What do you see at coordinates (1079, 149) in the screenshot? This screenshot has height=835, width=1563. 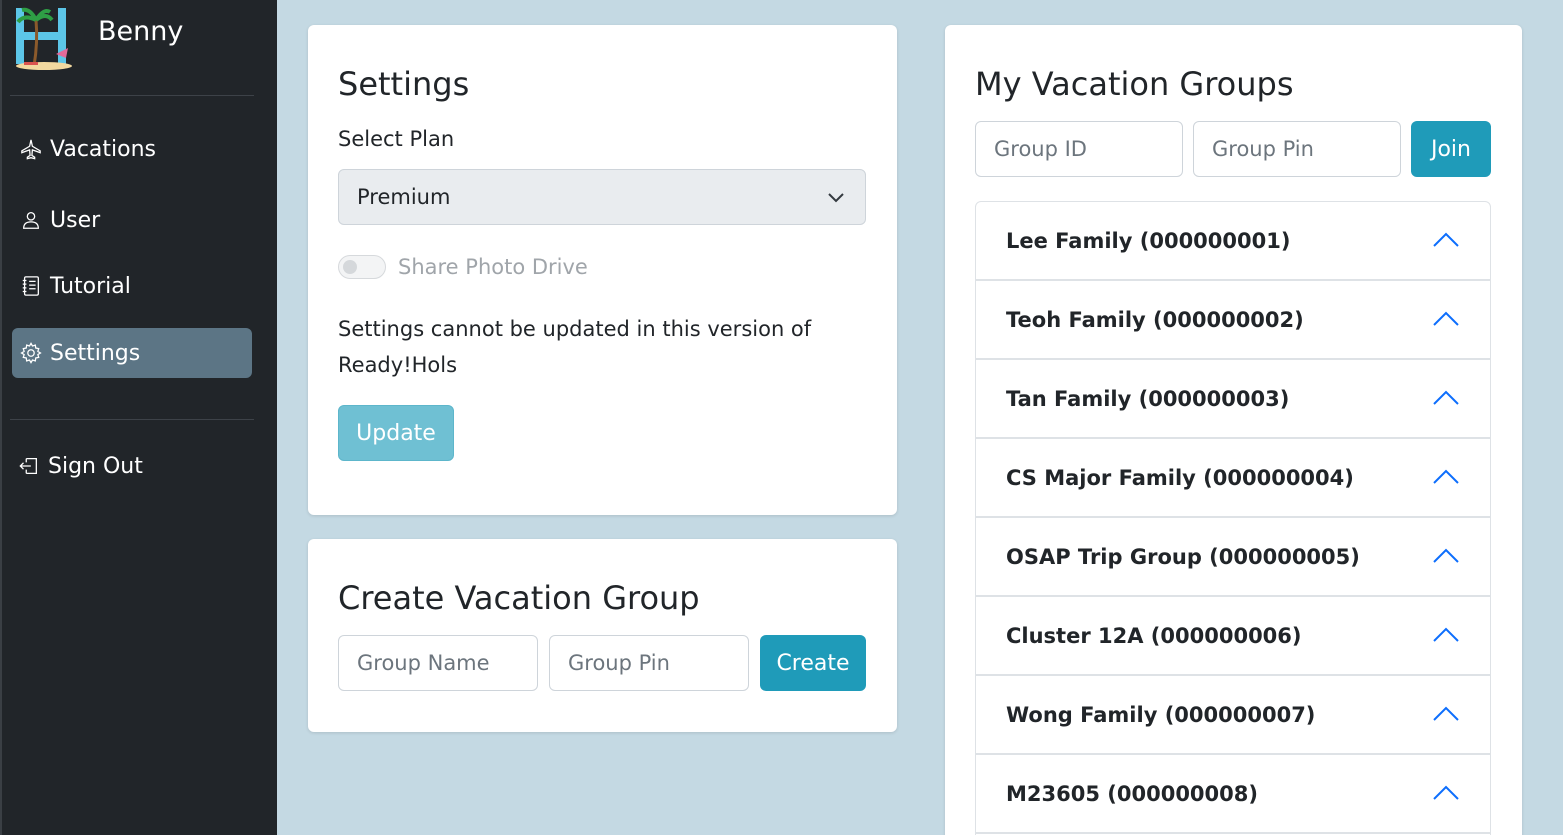 I see `group-id-input: Group ID` at bounding box center [1079, 149].